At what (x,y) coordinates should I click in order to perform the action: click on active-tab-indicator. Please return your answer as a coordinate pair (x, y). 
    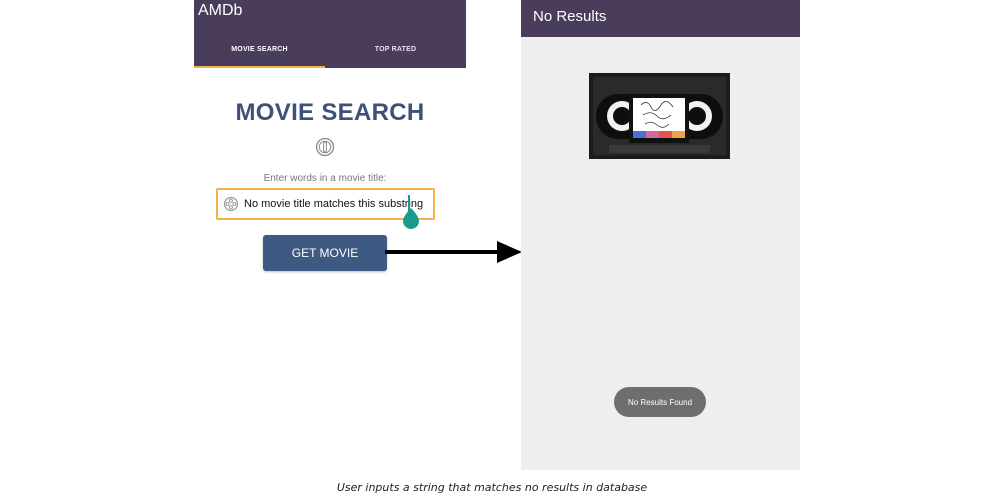
    Looking at the image, I should click on (259, 67).